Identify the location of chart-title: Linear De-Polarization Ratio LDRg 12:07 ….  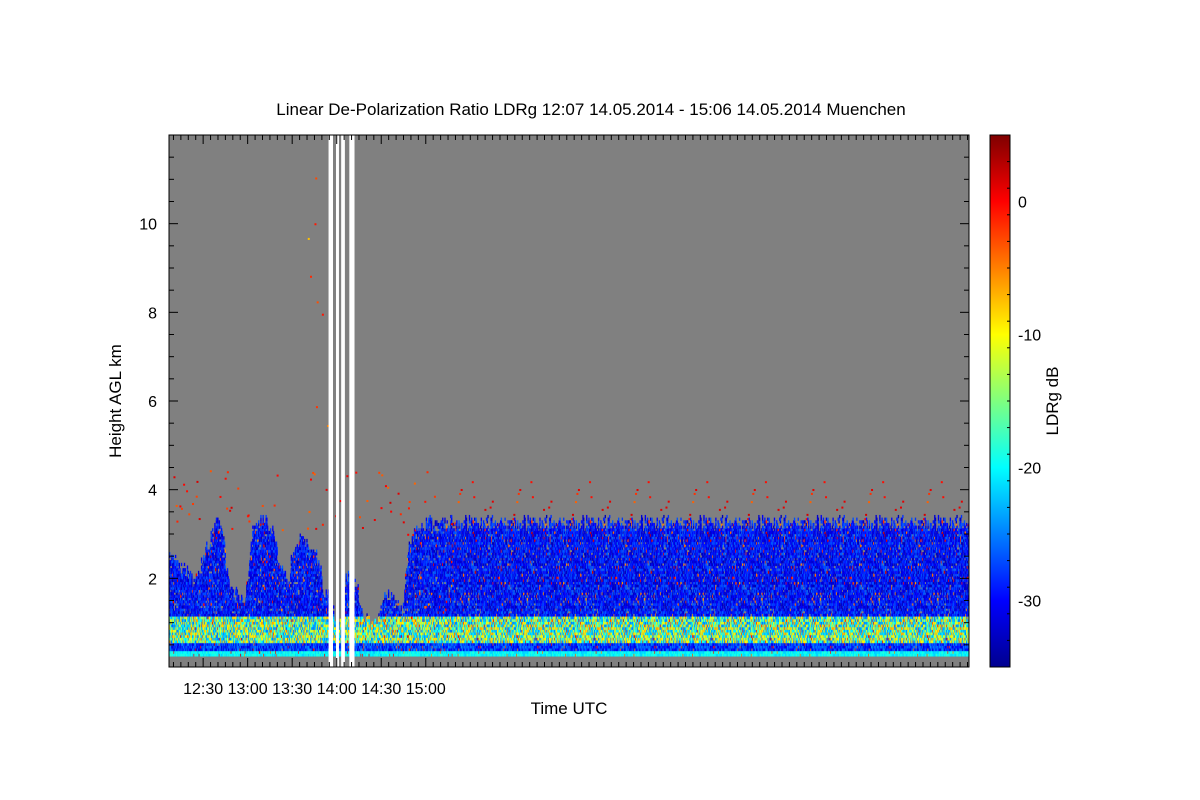
(590, 109).